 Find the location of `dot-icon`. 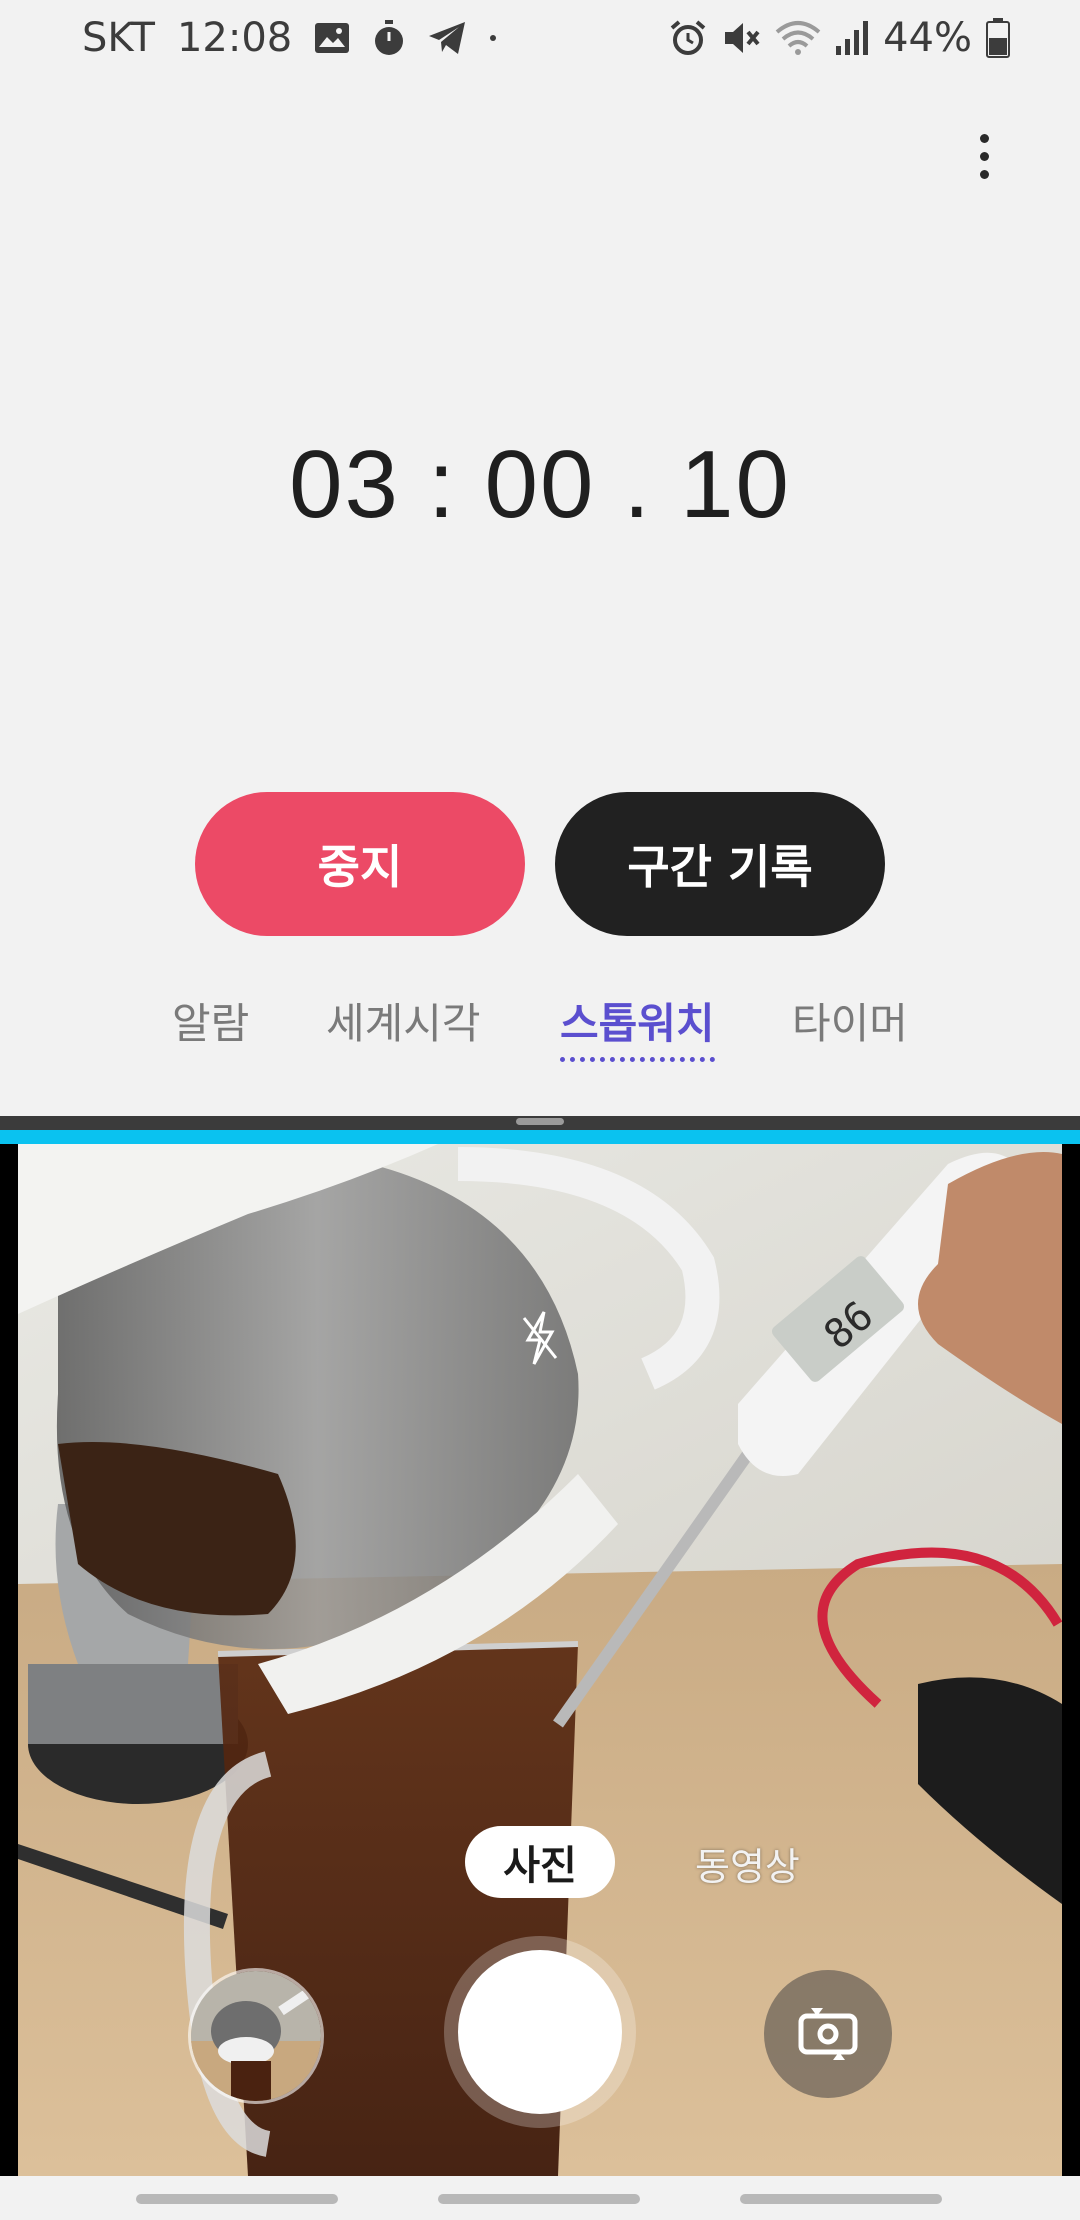

dot-icon is located at coordinates (493, 38).